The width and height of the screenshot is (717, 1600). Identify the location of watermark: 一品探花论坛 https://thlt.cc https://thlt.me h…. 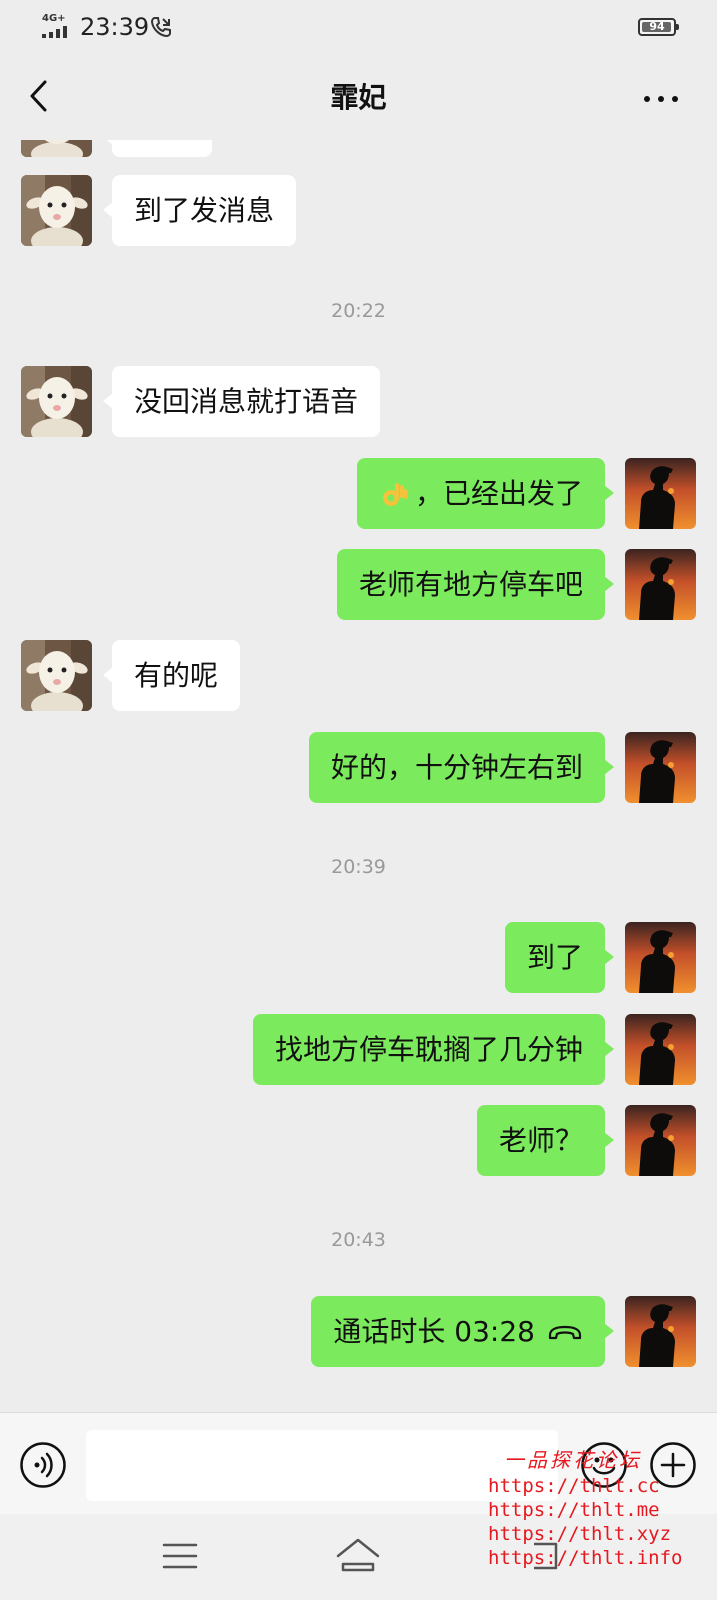
(585, 1508).